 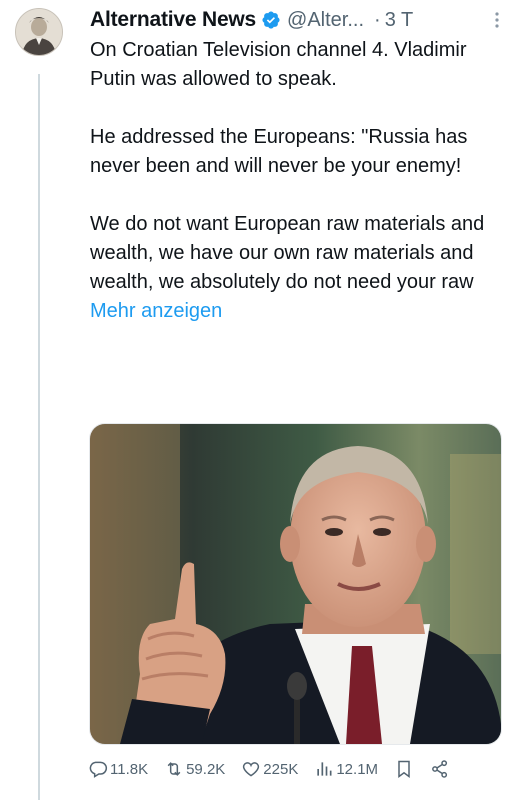 I want to click on bookmark-icon, so click(x=404, y=769).